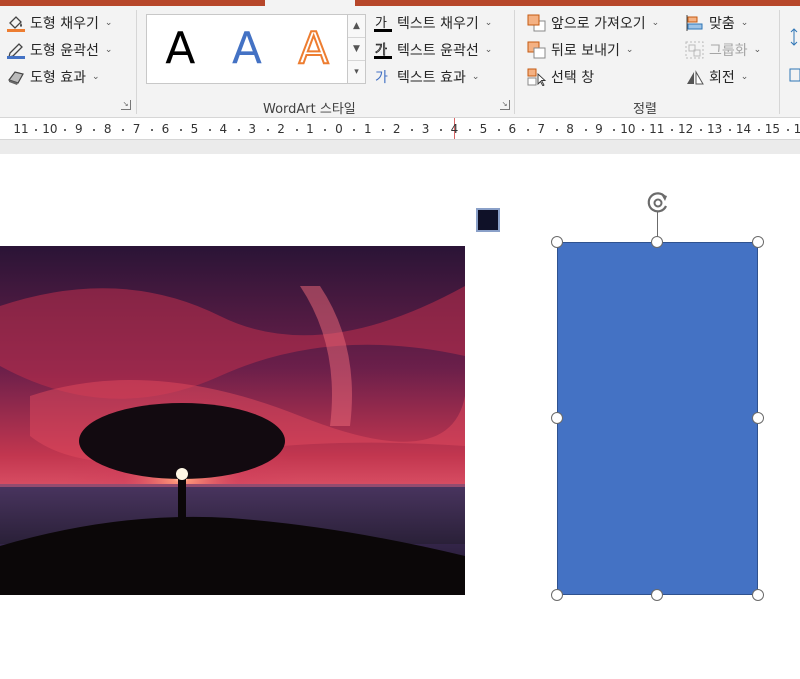 The height and width of the screenshot is (679, 800). What do you see at coordinates (431, 78) in the screenshot?
I see `text-effects-label: 텍스트 효과` at bounding box center [431, 78].